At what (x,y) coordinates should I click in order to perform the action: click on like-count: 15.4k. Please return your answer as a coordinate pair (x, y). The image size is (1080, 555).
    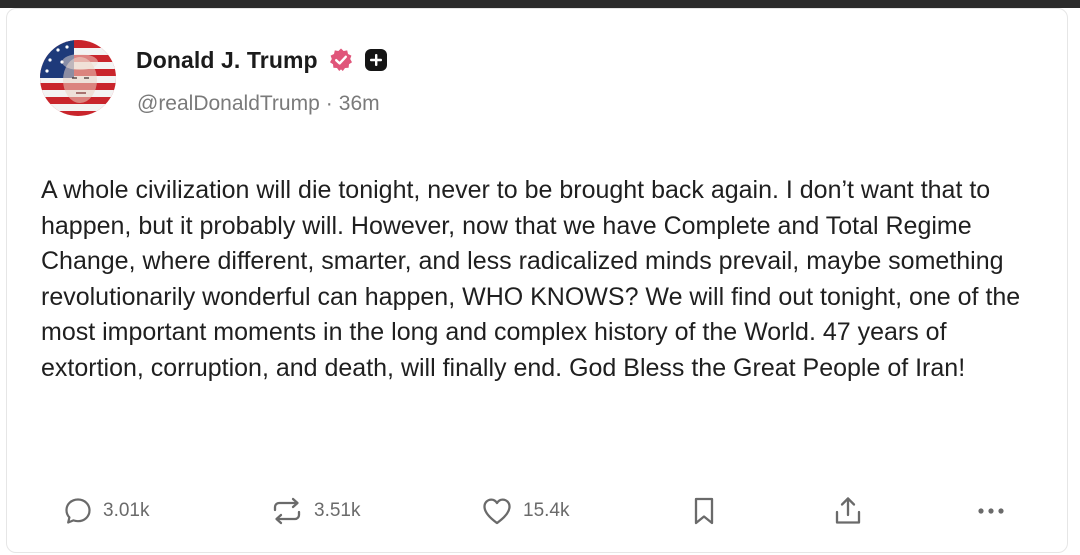
    Looking at the image, I should click on (546, 510).